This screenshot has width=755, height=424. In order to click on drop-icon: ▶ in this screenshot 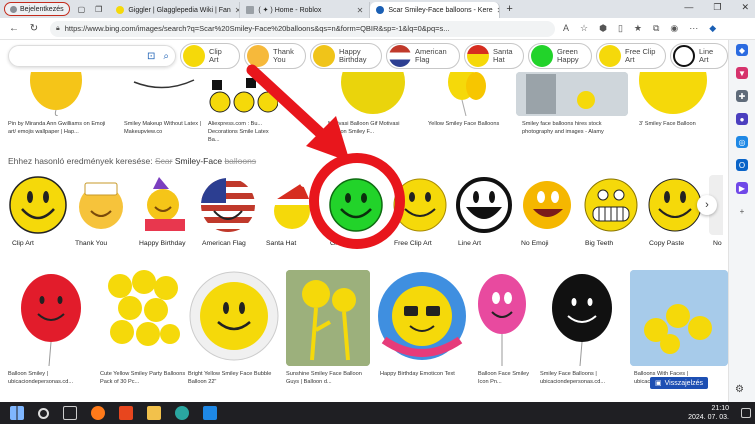, I will do `click(742, 188)`.